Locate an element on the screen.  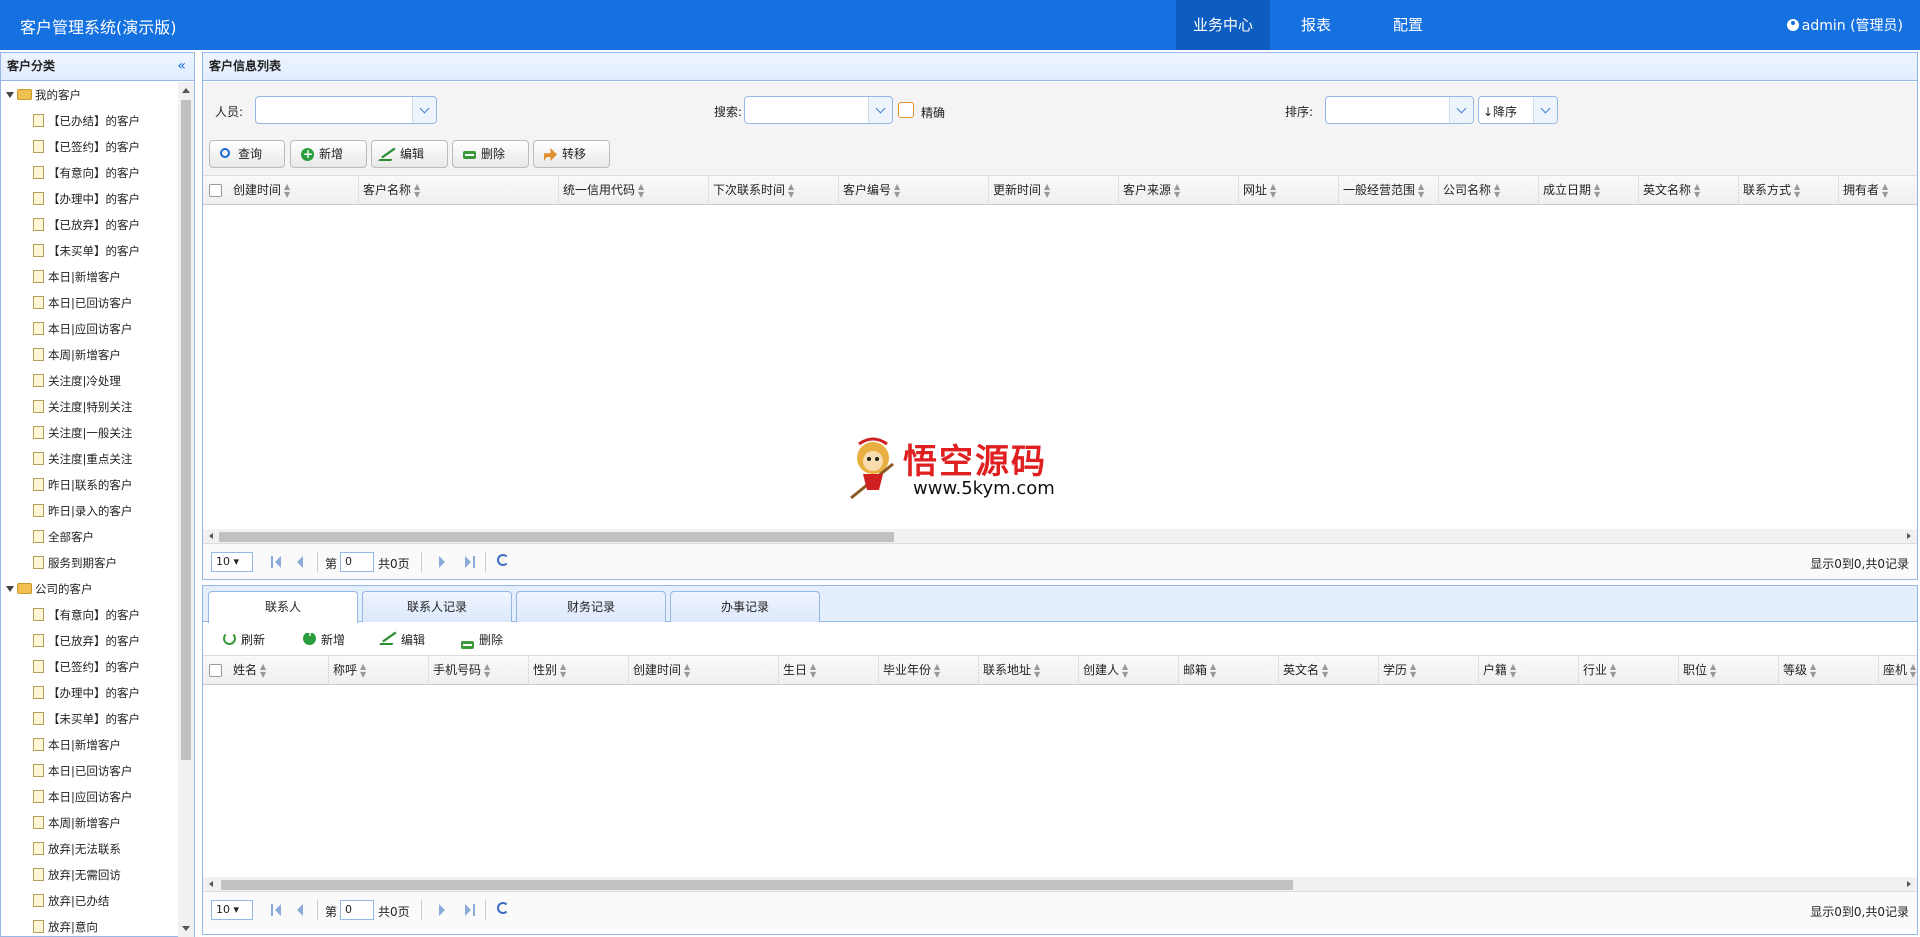
collapse-icon: « is located at coordinates (181, 66).